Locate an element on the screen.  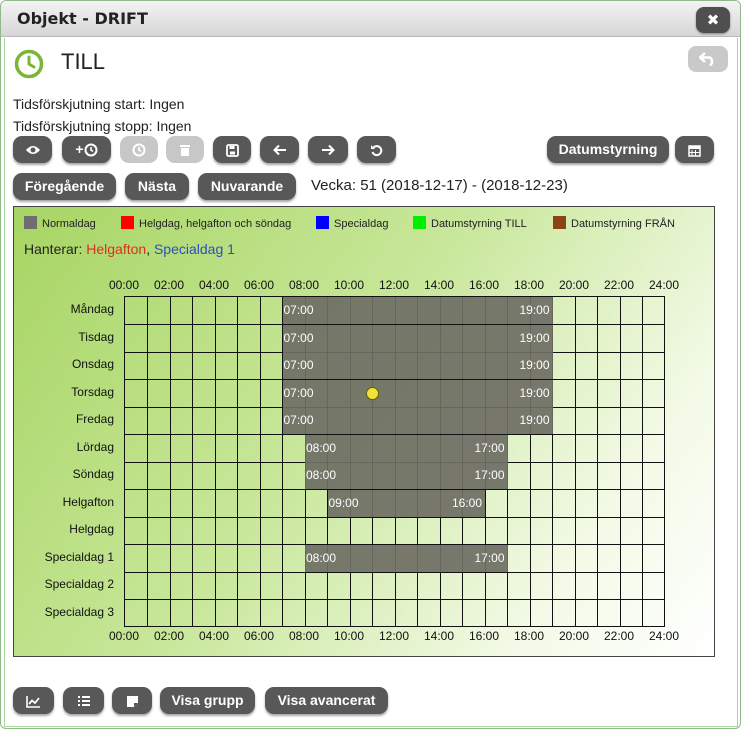
show-advanced-button: Visa avancerat is located at coordinates (326, 700).